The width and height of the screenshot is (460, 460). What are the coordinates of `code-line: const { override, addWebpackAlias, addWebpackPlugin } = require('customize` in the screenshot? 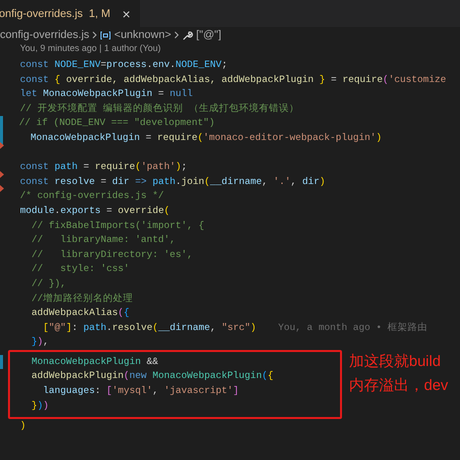 It's located at (233, 79).